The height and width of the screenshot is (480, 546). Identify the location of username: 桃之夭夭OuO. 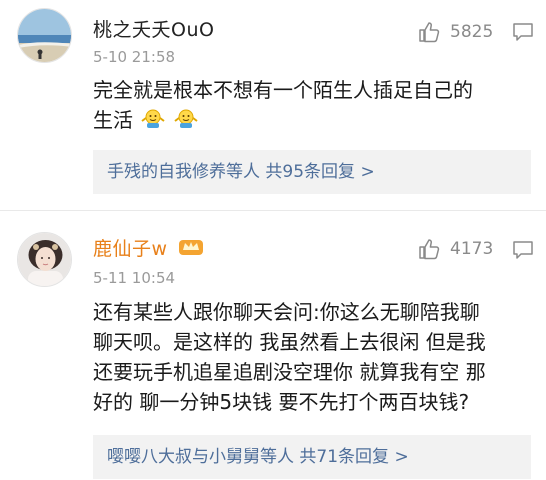
(153, 28).